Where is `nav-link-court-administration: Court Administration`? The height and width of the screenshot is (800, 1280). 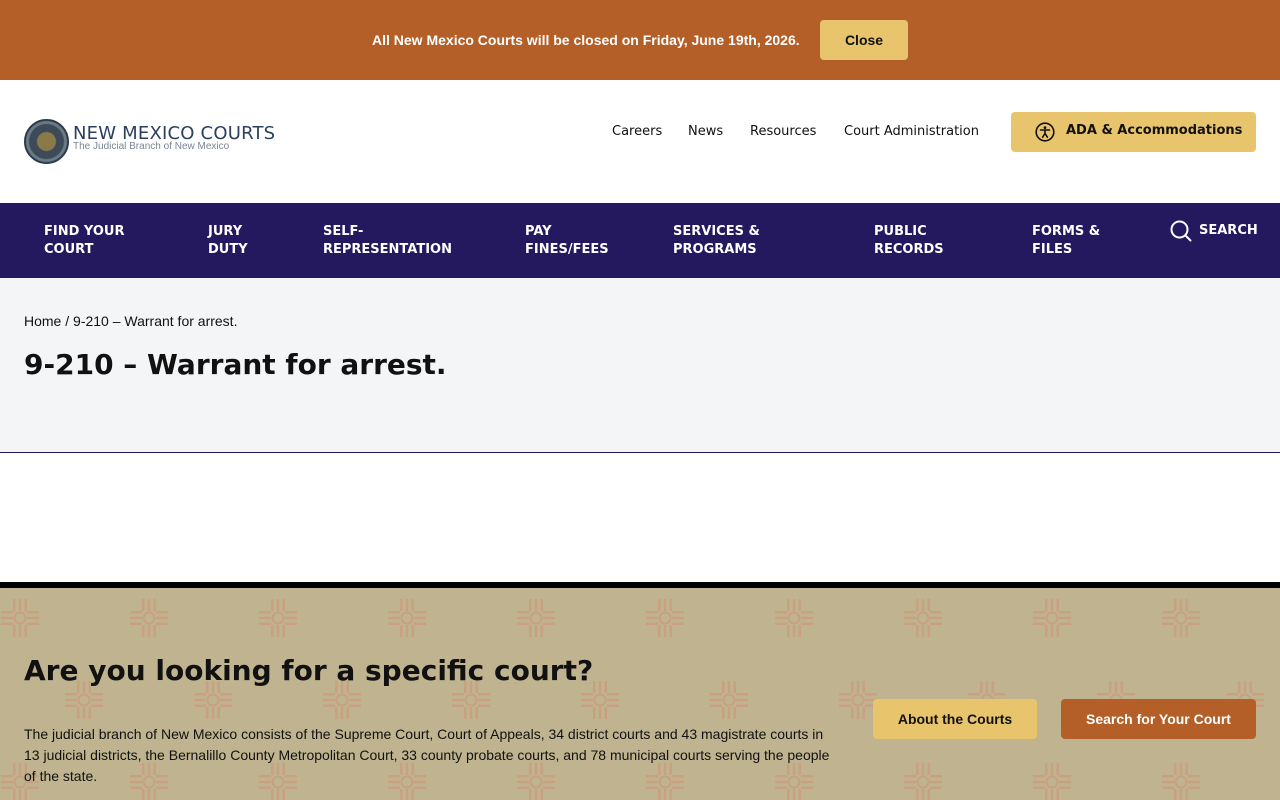
nav-link-court-administration: Court Administration is located at coordinates (911, 131).